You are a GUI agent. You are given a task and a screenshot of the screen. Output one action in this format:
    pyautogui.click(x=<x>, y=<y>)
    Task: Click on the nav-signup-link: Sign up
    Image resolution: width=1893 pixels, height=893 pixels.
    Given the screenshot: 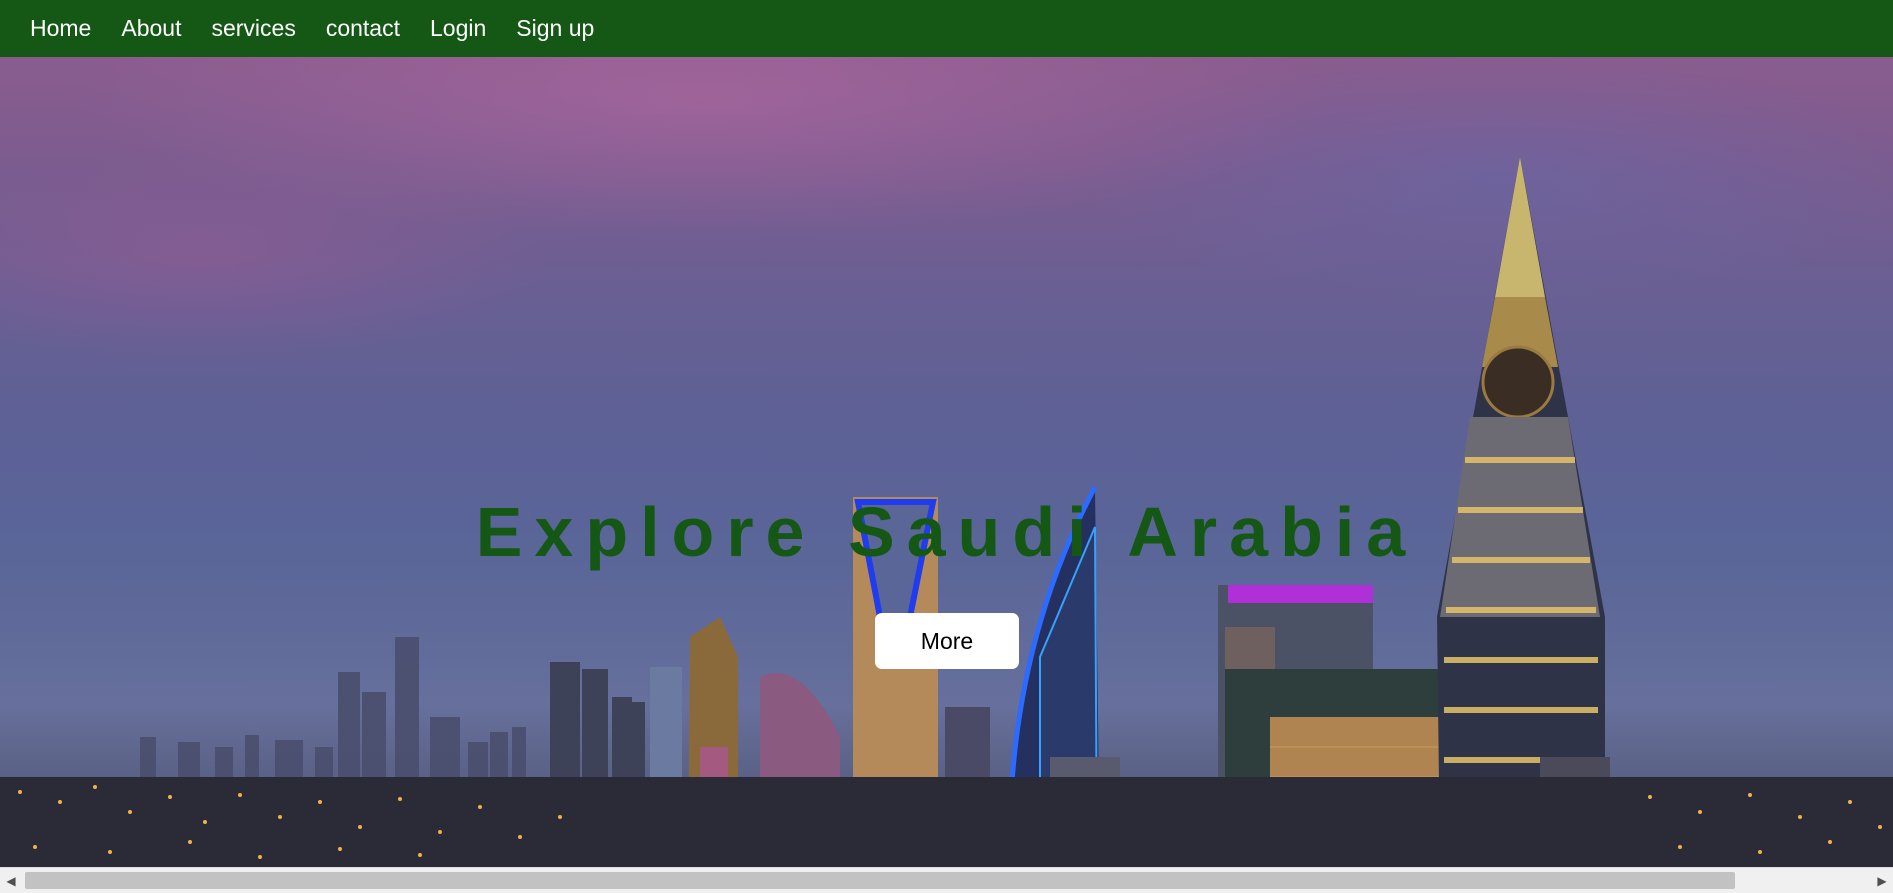 What is the action you would take?
    pyautogui.click(x=555, y=28)
    